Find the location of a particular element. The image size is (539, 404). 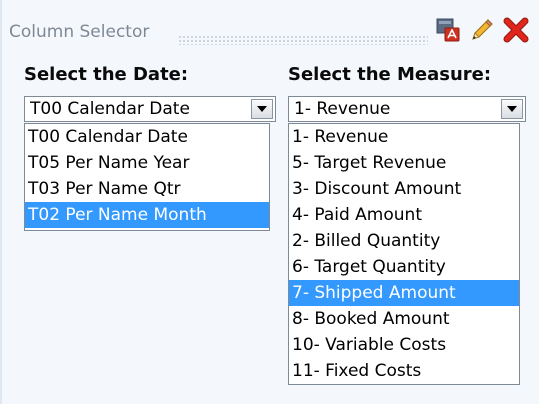

measure-option: 10- Variable Costs is located at coordinates (404, 345).